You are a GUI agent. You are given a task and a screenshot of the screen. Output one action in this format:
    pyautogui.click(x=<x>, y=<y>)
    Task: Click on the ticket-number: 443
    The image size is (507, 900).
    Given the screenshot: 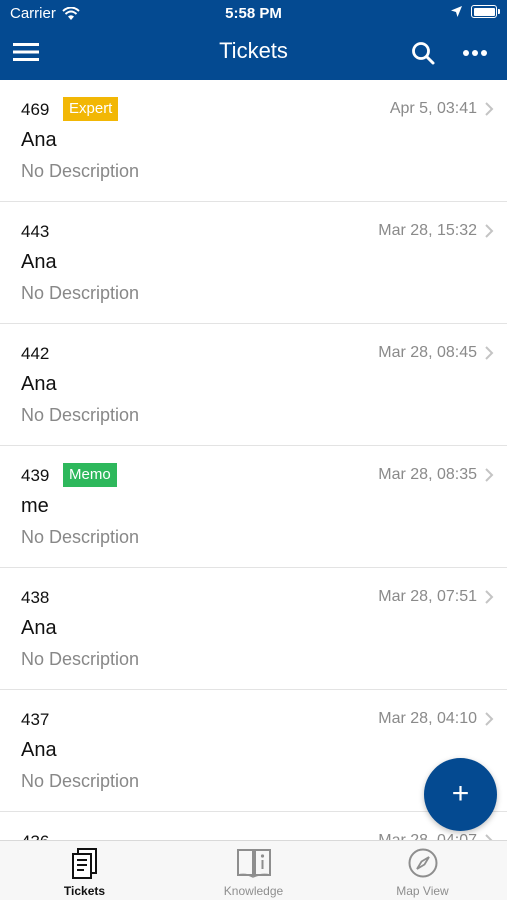 What is the action you would take?
    pyautogui.click(x=35, y=231)
    